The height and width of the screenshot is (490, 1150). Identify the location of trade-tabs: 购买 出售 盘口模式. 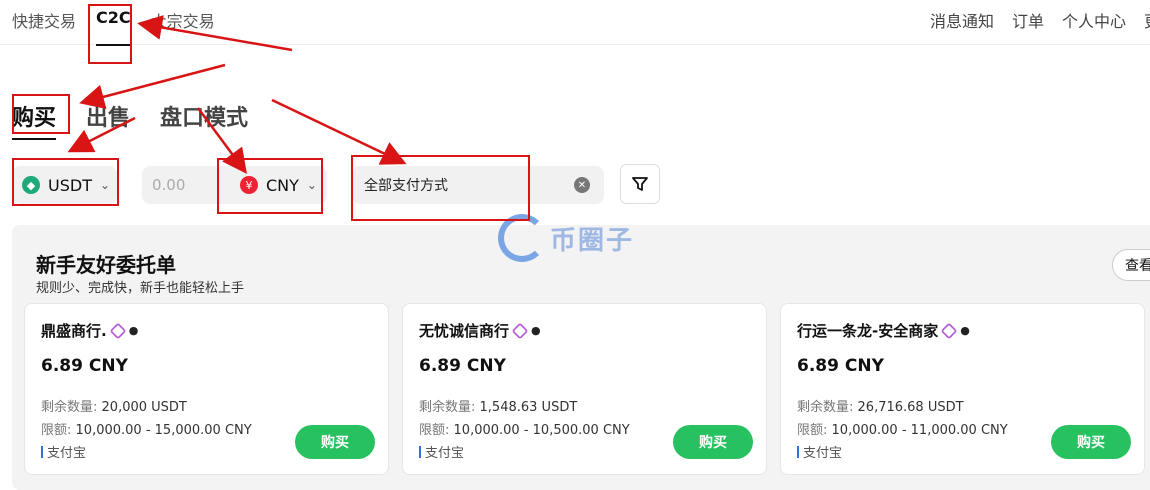
(130, 120).